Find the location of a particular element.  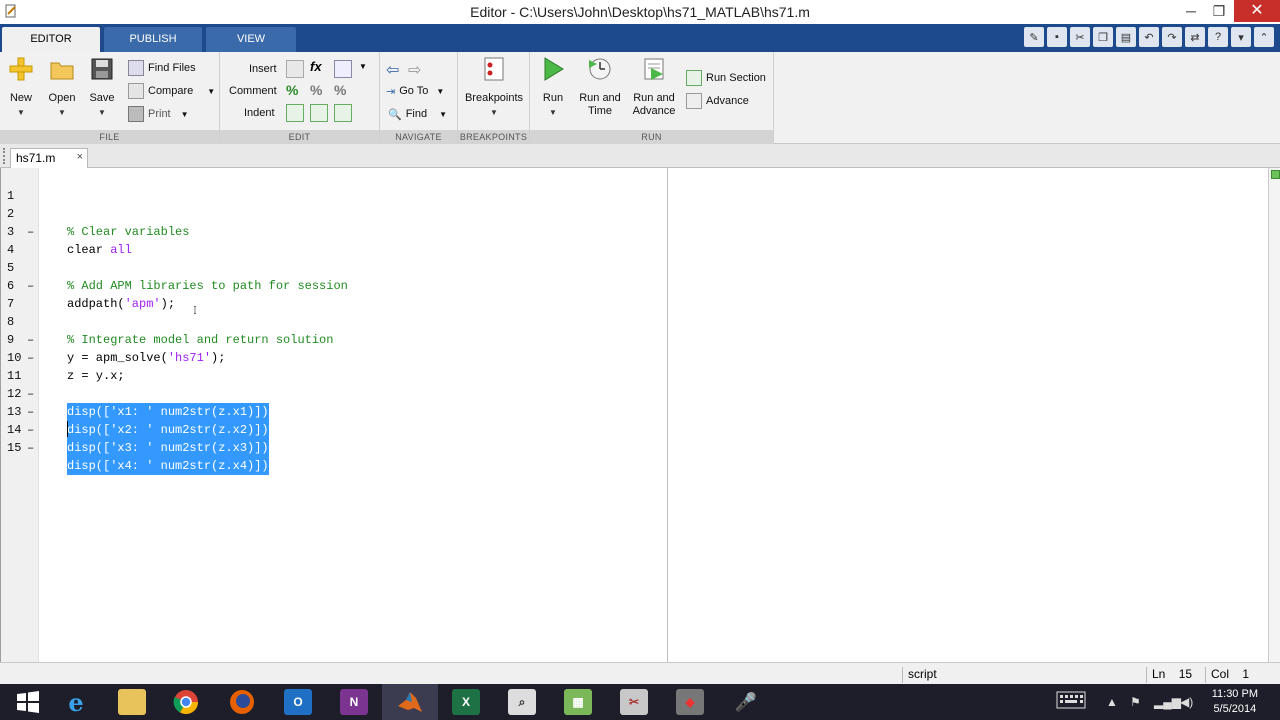

copy-icon: ❐ is located at coordinates (1103, 37).